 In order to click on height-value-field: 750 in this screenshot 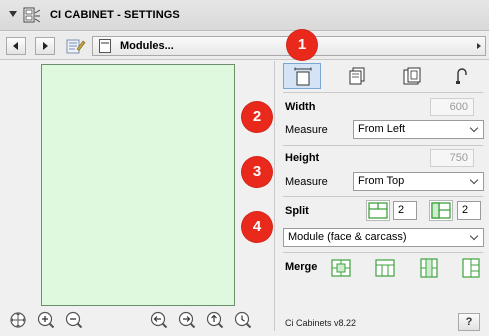, I will do `click(452, 158)`.